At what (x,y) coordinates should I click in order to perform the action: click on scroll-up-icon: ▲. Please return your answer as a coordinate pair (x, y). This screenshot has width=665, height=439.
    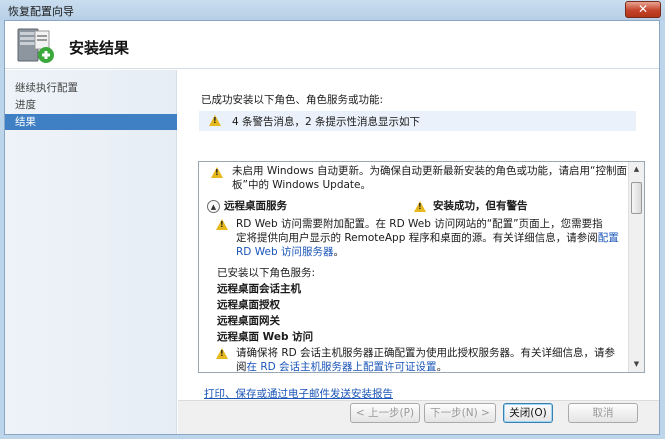
    Looking at the image, I should click on (636, 169).